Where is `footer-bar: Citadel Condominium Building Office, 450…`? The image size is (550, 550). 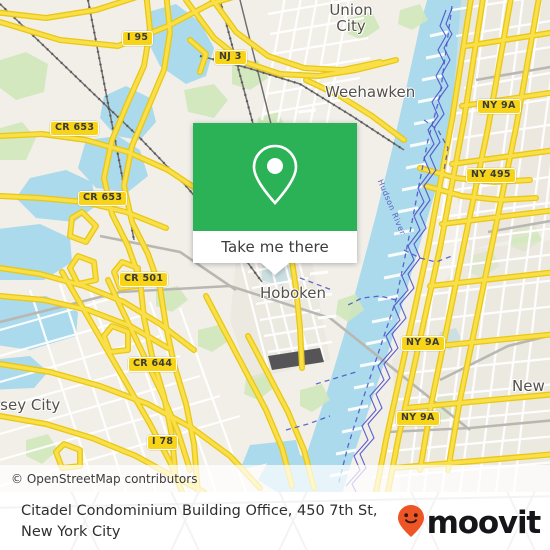
footer-bar: Citadel Condominium Building Office, 450… is located at coordinates (275, 521).